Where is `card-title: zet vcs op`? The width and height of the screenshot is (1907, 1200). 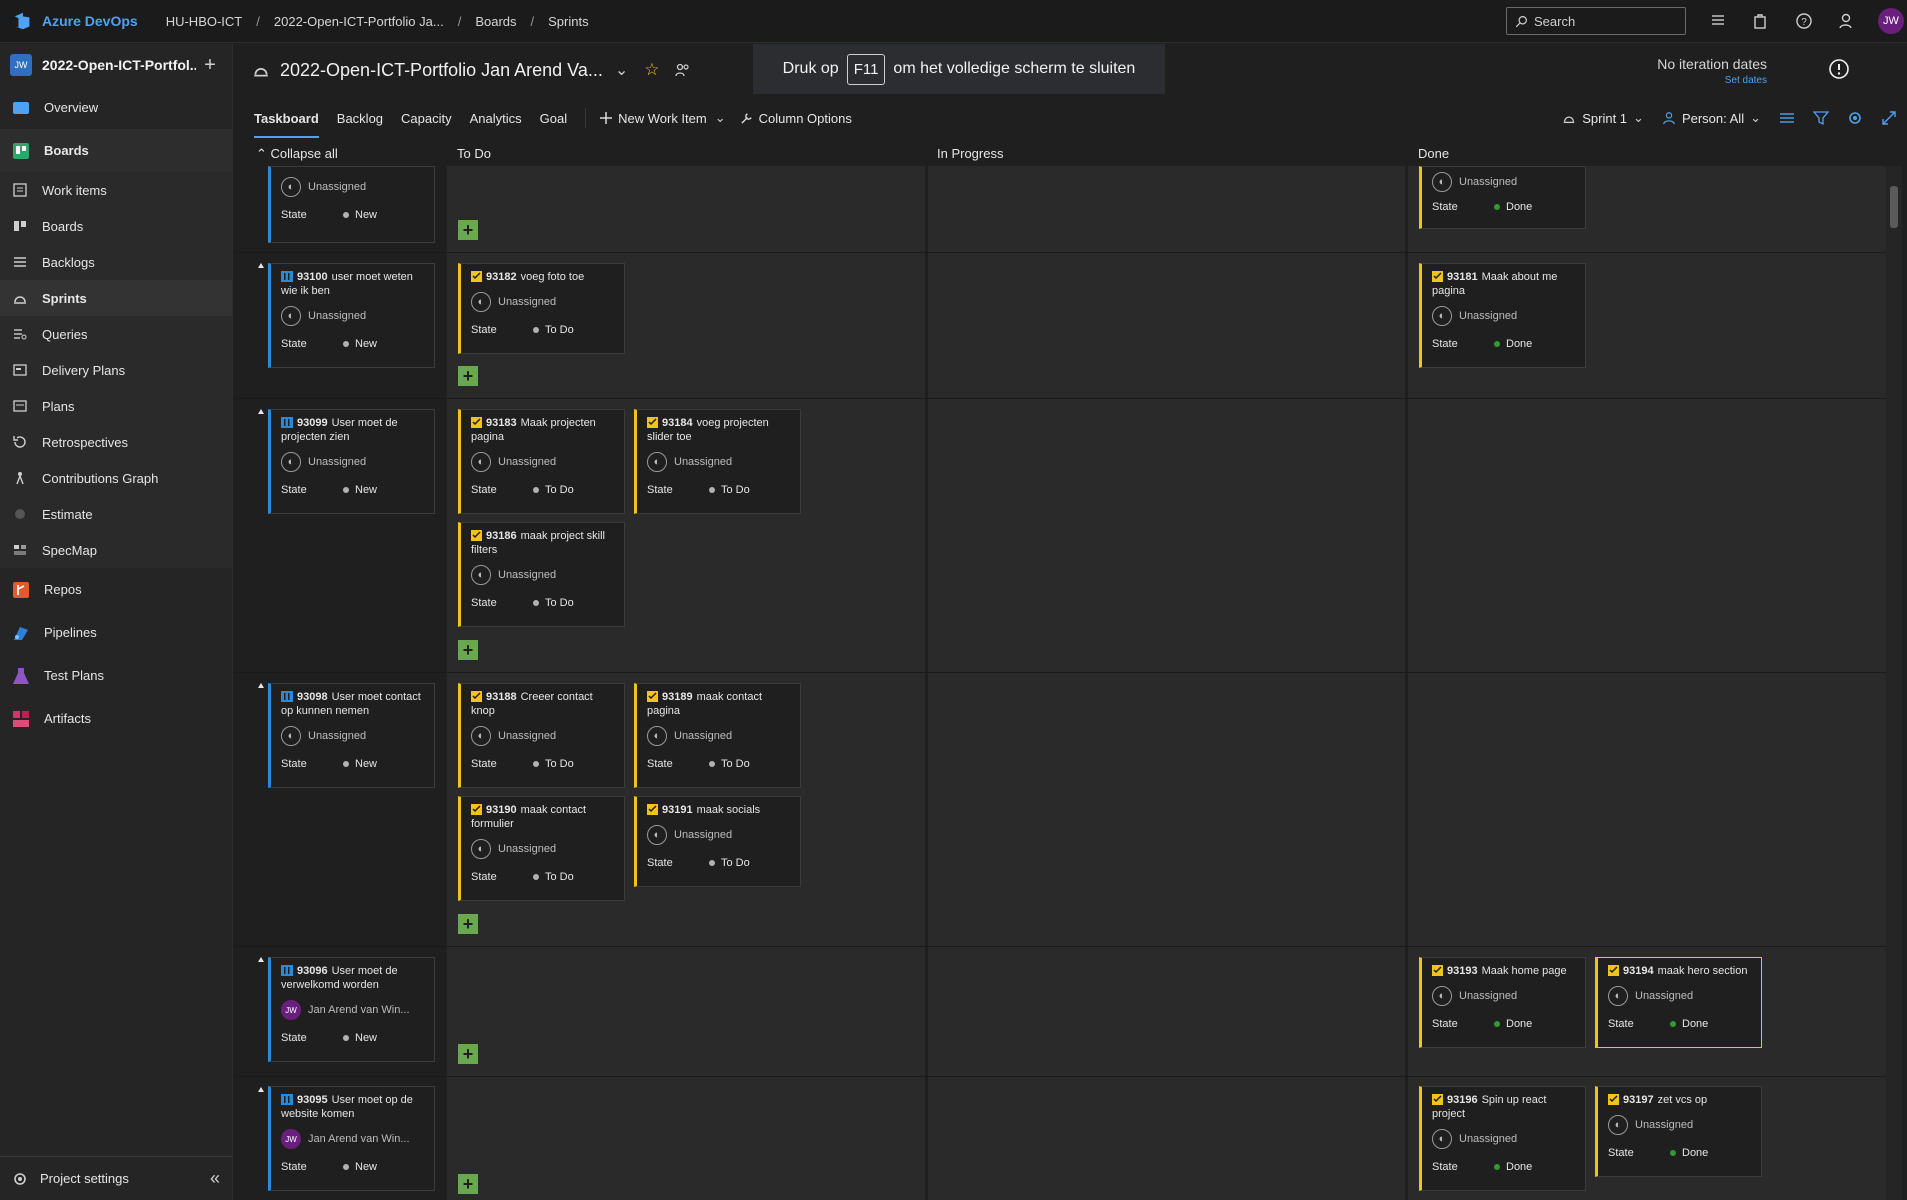 card-title: zet vcs op is located at coordinates (1683, 1100).